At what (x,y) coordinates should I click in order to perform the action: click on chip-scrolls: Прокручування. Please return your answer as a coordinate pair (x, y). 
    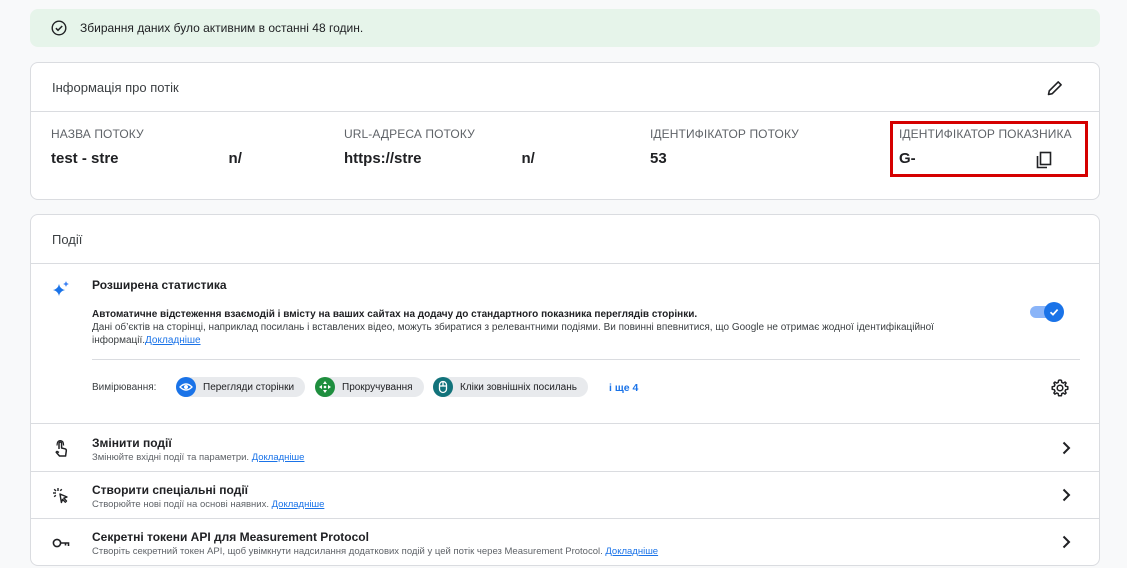
    Looking at the image, I should click on (369, 387).